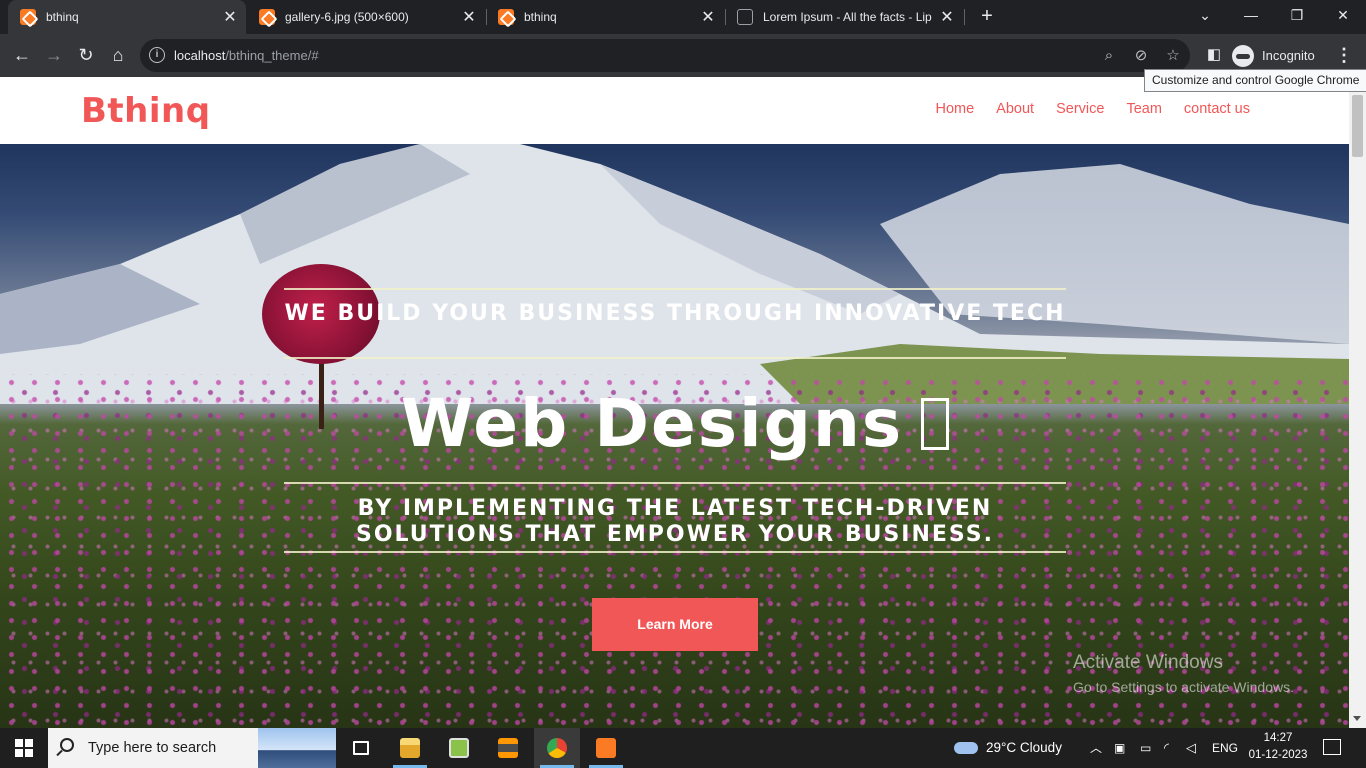 Image resolution: width=1366 pixels, height=768 pixels. I want to click on weather-widget: 29°C Cloudy, so click(1008, 748).